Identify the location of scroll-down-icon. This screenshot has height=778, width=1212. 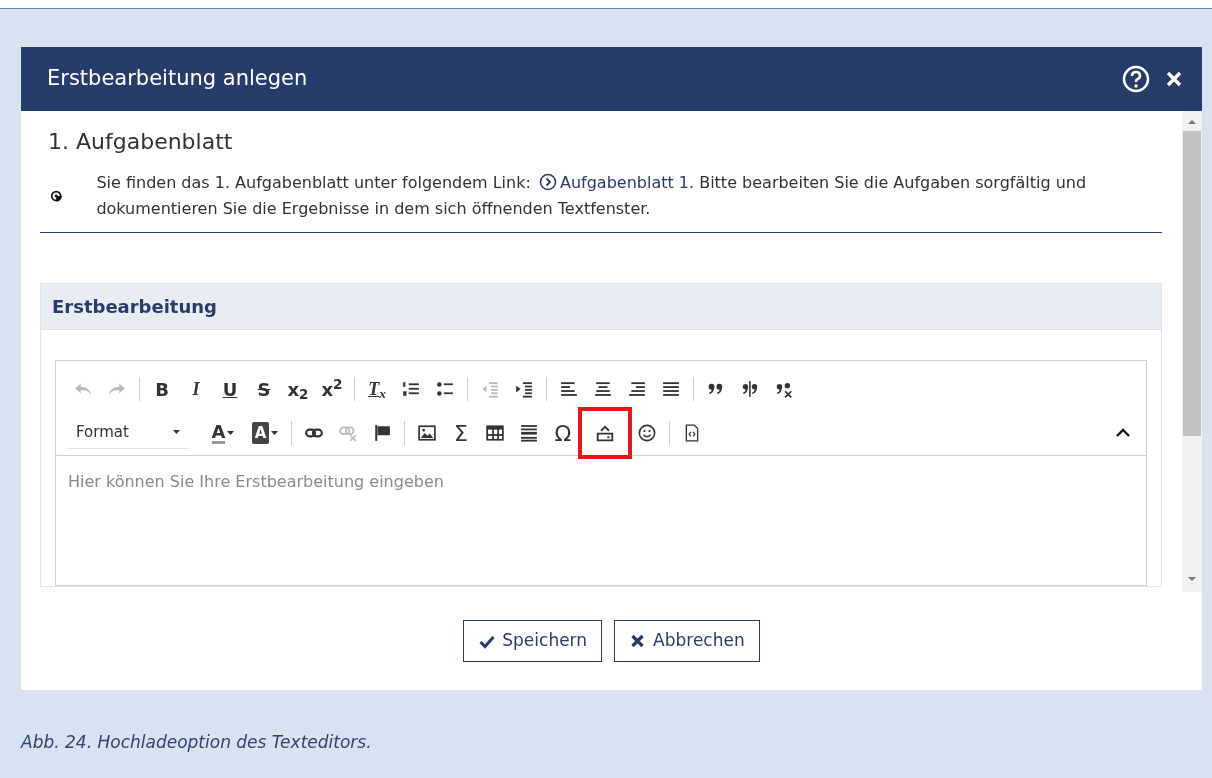
(1192, 579).